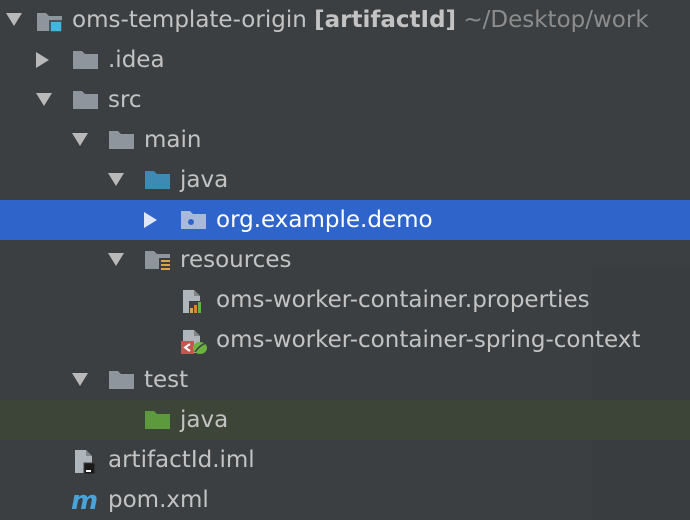 This screenshot has width=690, height=520. I want to click on module-folder-icon, so click(49, 21).